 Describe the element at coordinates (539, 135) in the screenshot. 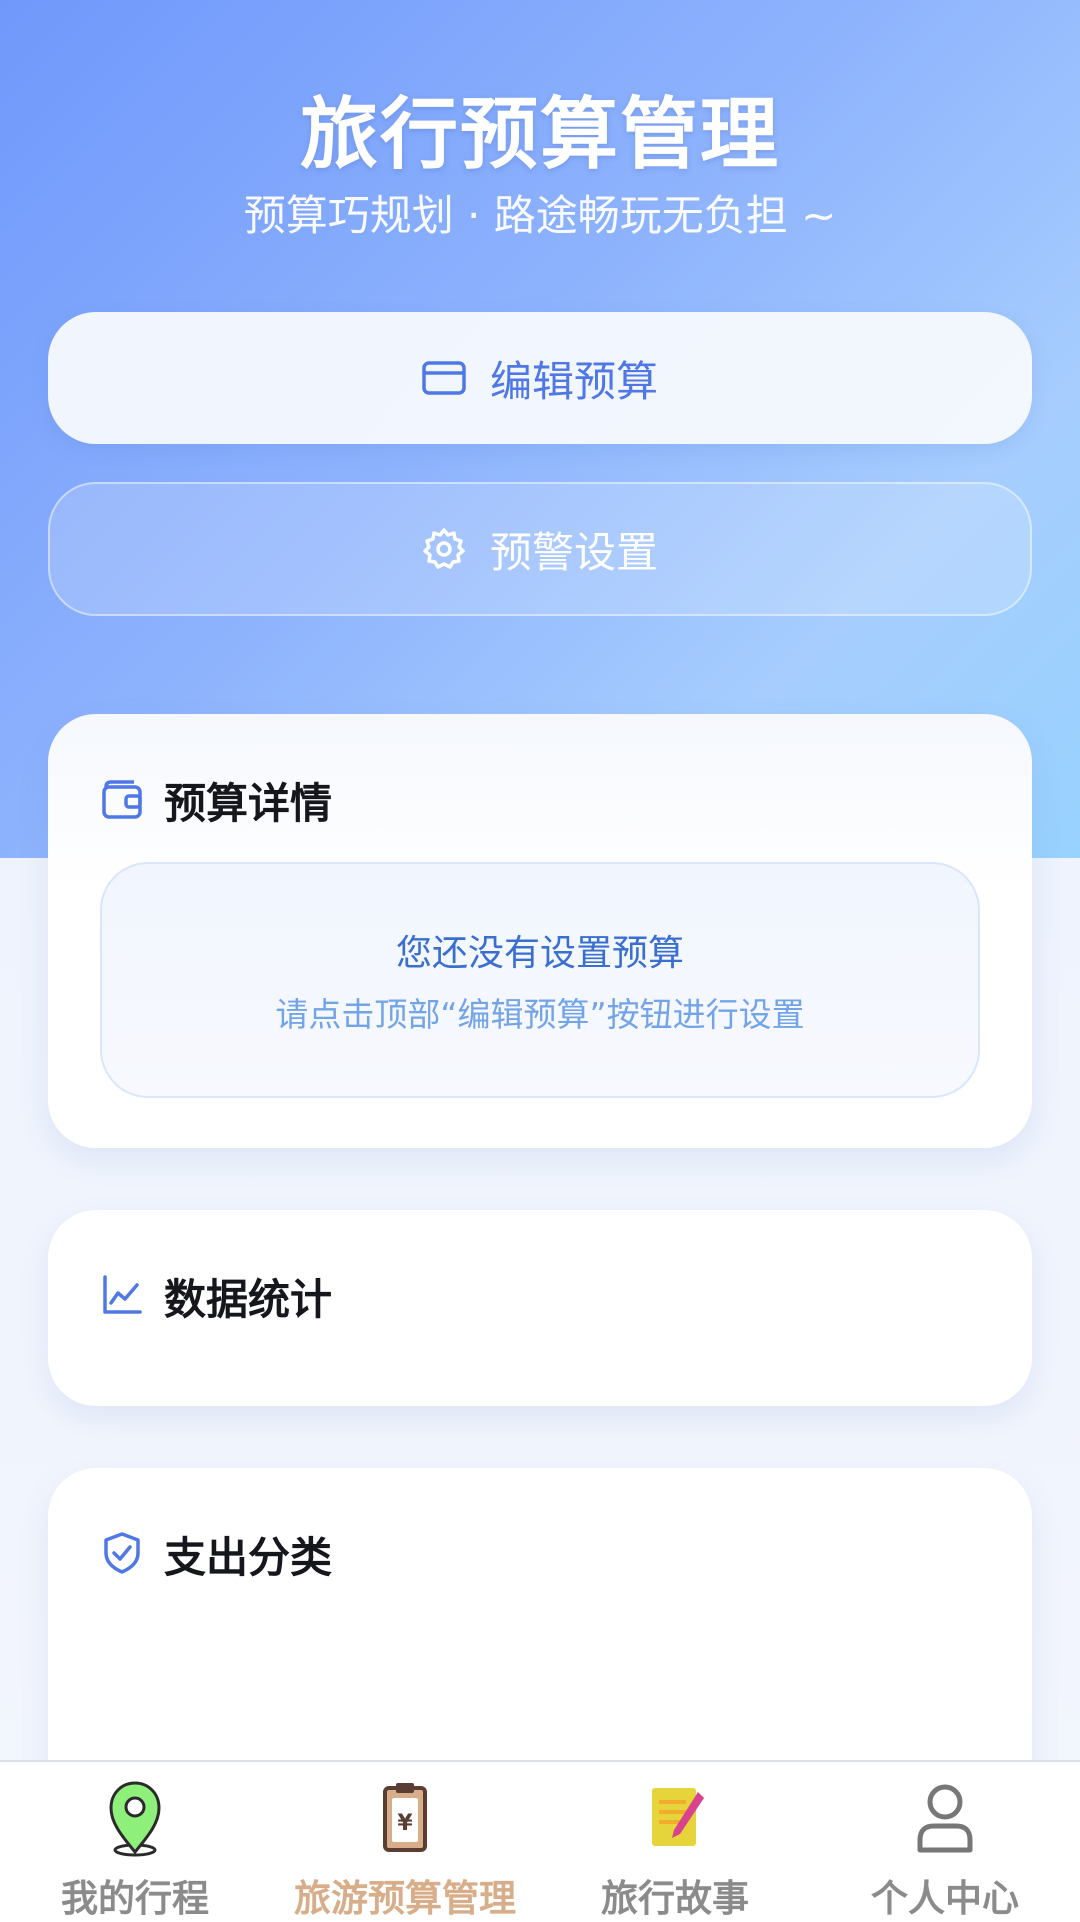

I see `page-title: 旅行预算管理` at that location.